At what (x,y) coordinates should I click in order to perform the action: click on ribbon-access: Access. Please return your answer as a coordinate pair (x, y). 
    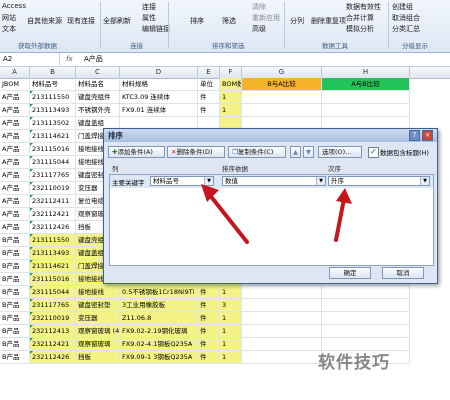
    Looking at the image, I should click on (14, 6).